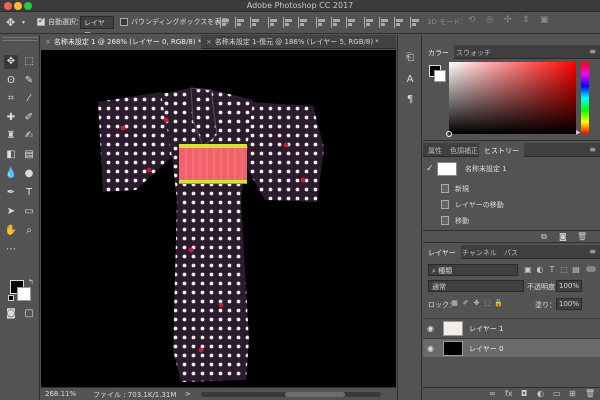 The width and height of the screenshot is (600, 400). I want to click on fill-field: 100%, so click(569, 304).